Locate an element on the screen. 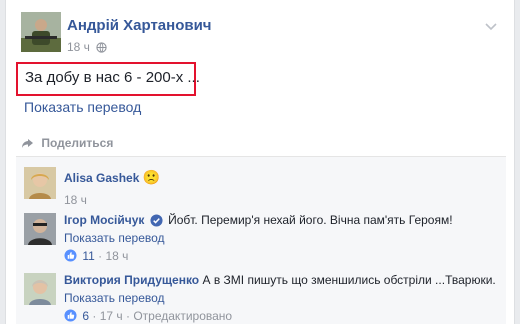  verified-badge-icon is located at coordinates (156, 222).